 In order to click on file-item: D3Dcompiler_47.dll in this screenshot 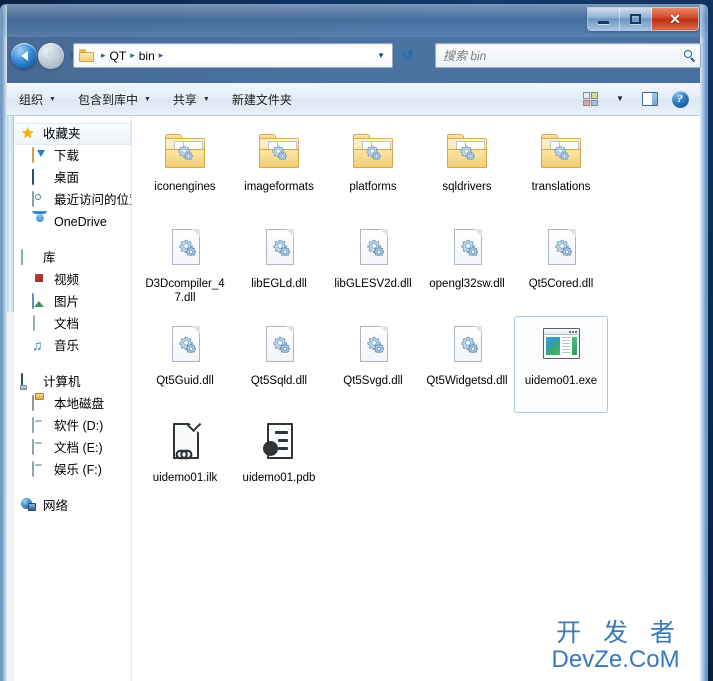, I will do `click(185, 267)`.